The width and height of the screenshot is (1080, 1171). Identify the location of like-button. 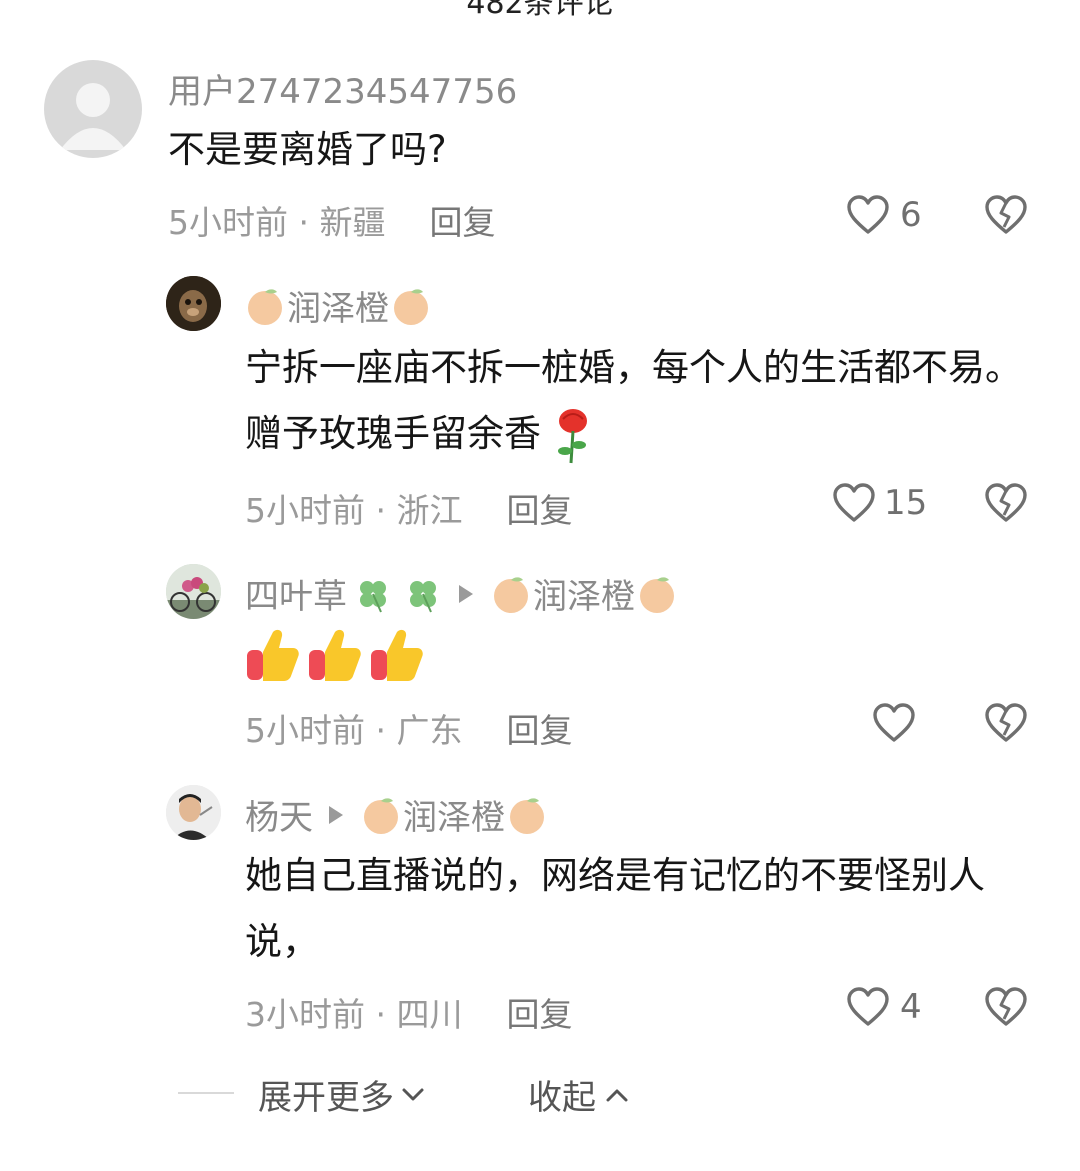
(894, 723).